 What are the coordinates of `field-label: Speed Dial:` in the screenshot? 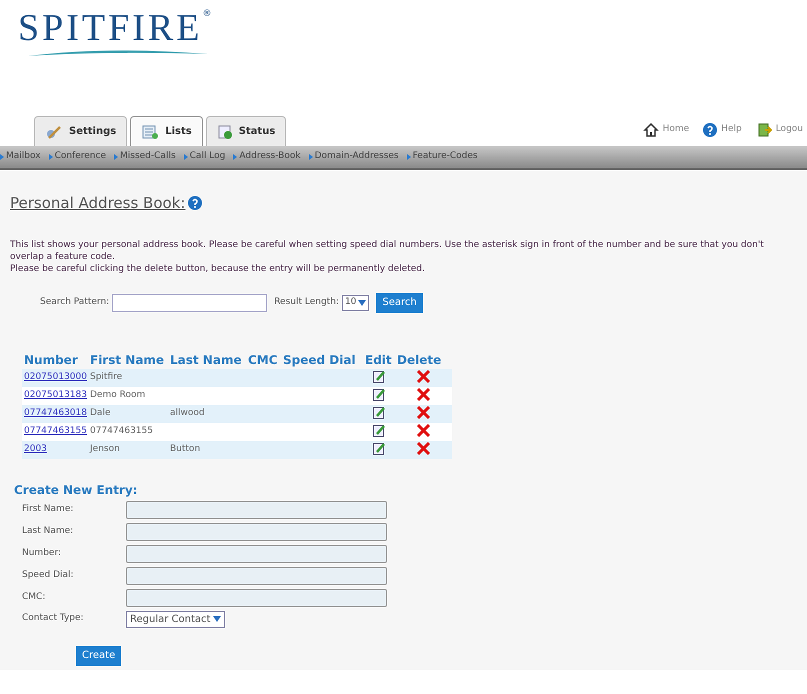 It's located at (48, 575).